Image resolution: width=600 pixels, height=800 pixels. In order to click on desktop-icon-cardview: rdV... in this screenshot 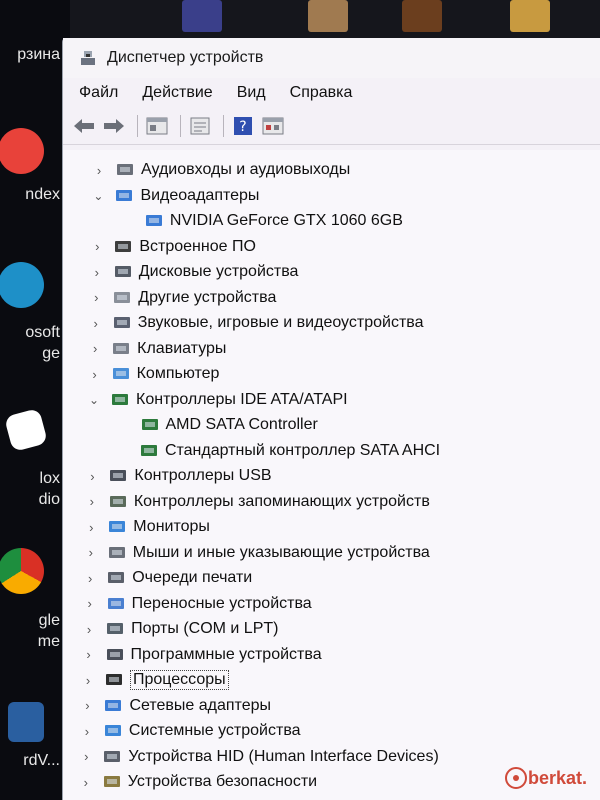, I will do `click(31, 736)`.